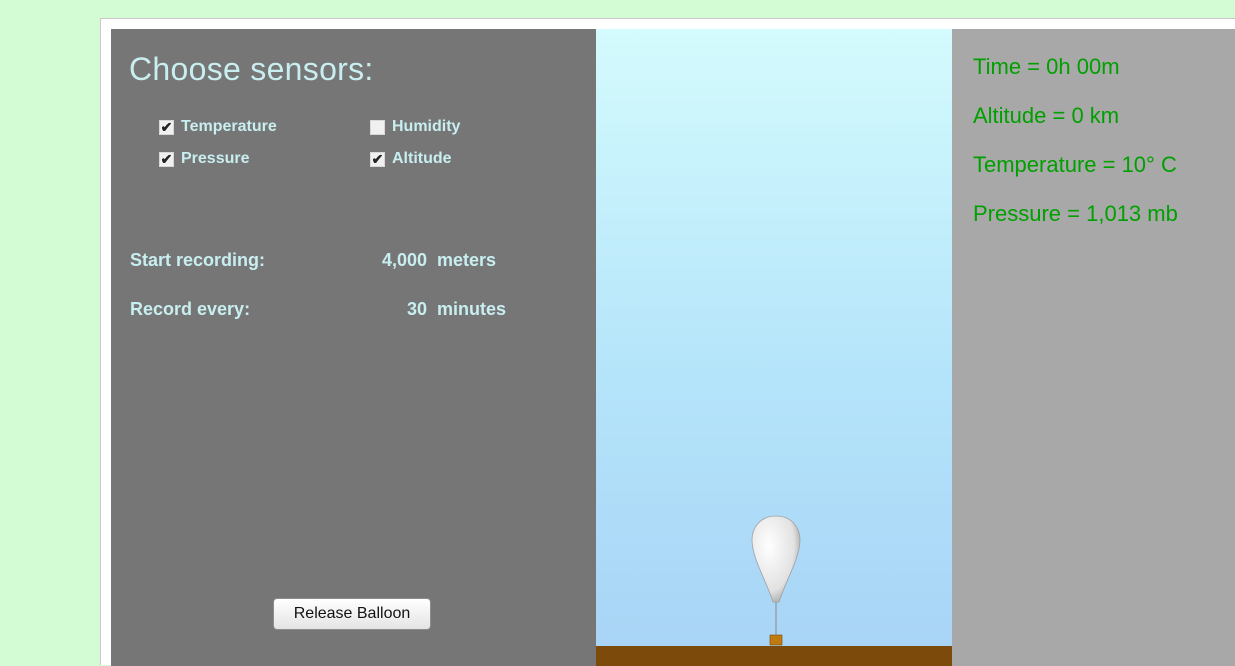  I want to click on sensor-checkbox-humidity: Humidity, so click(415, 127).